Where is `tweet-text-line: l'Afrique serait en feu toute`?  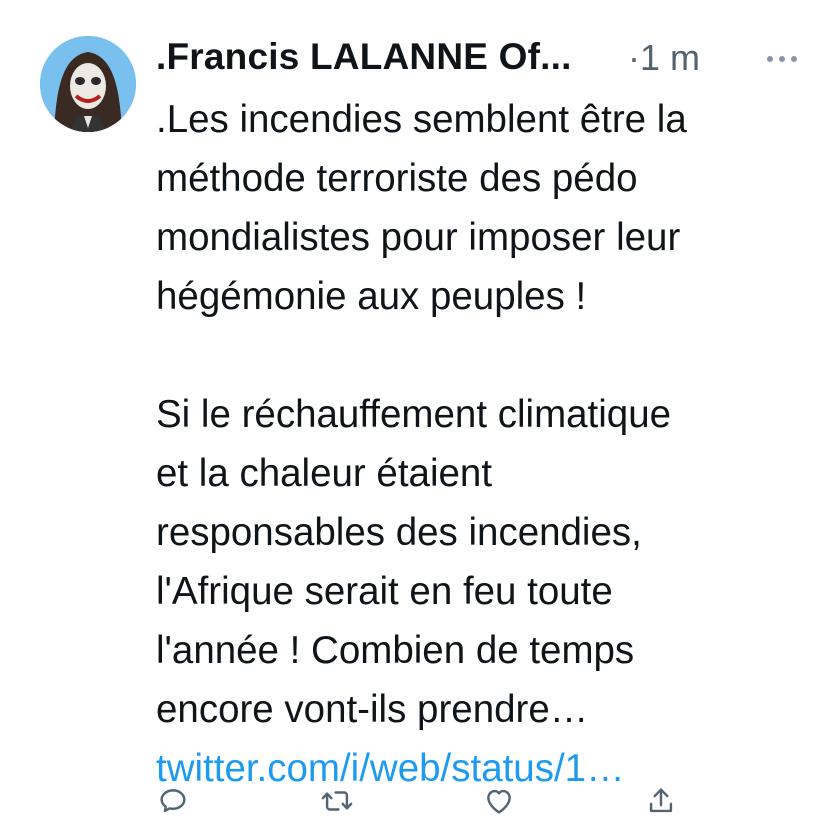
tweet-text-line: l'Afrique serait en feu toute is located at coordinates (384, 591).